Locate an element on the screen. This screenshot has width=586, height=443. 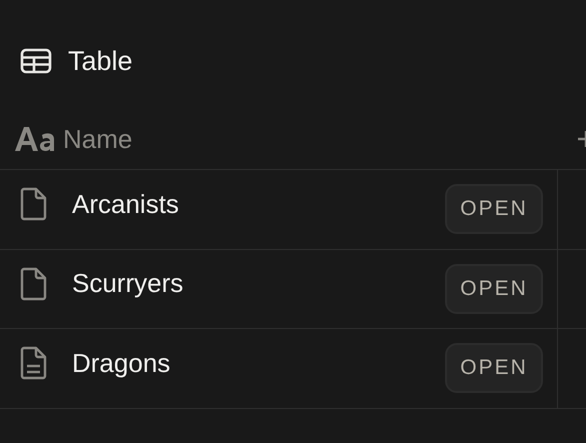
table-icon is located at coordinates (36, 61).